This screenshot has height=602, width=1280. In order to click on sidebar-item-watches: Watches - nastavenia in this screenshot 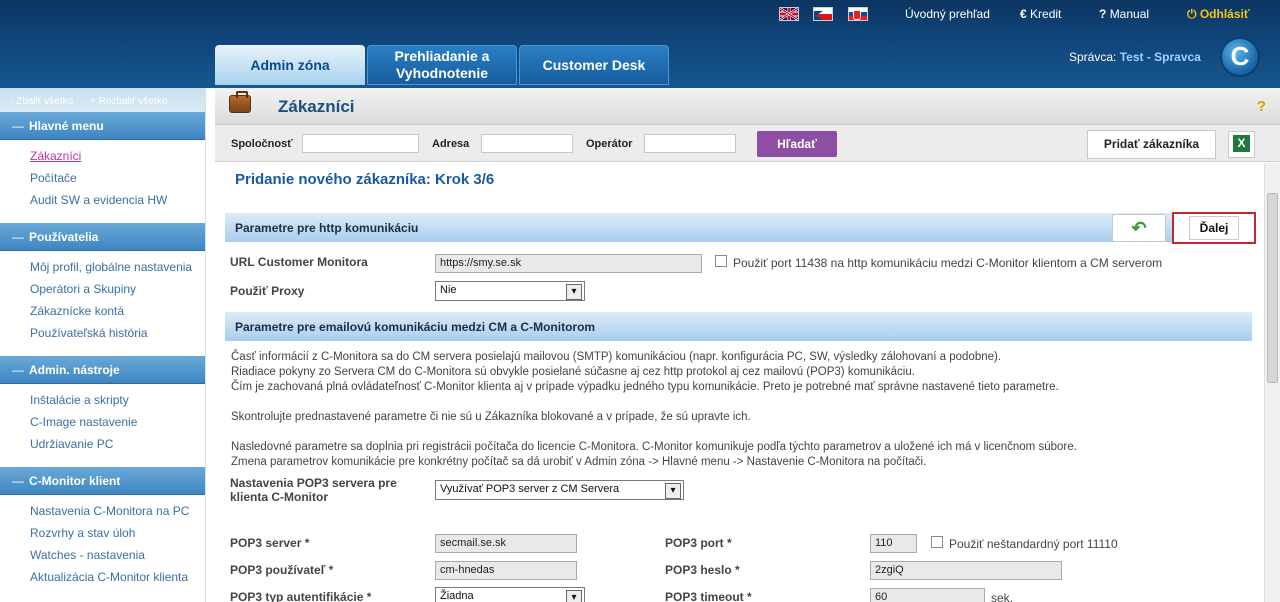, I will do `click(117, 559)`.